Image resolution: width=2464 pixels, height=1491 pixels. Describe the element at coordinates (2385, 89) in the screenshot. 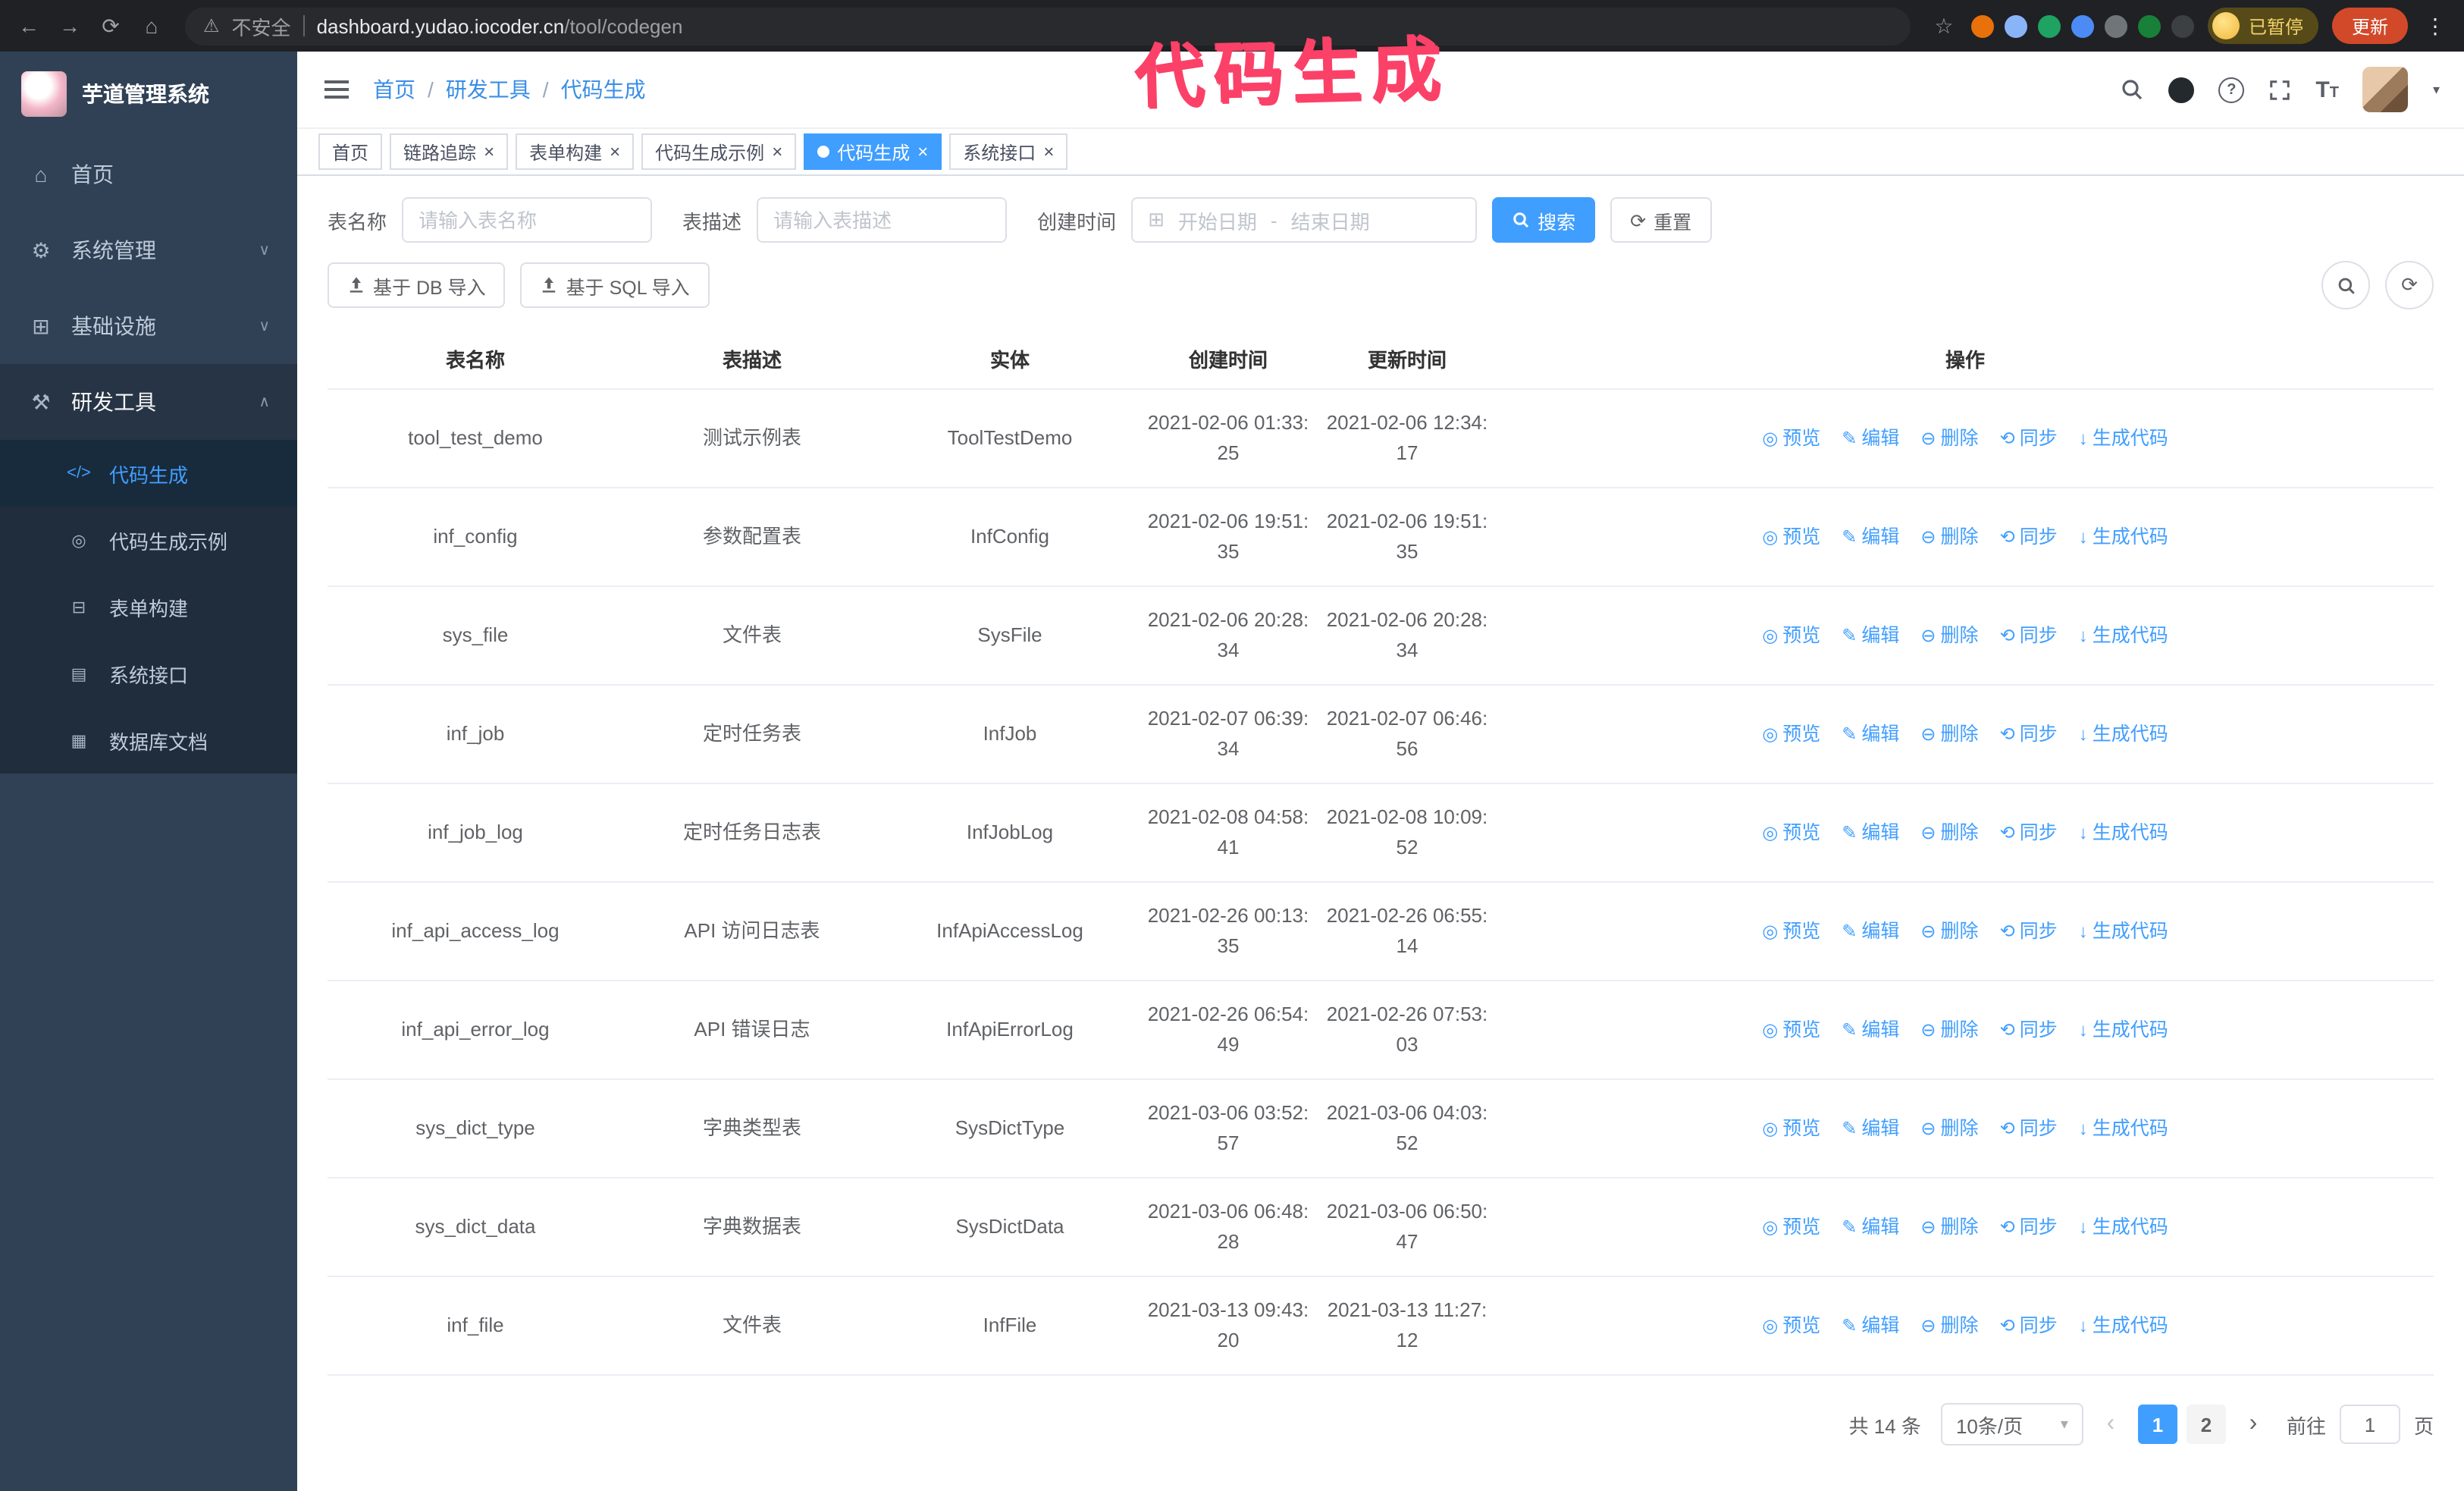

I see `user-avatar` at that location.